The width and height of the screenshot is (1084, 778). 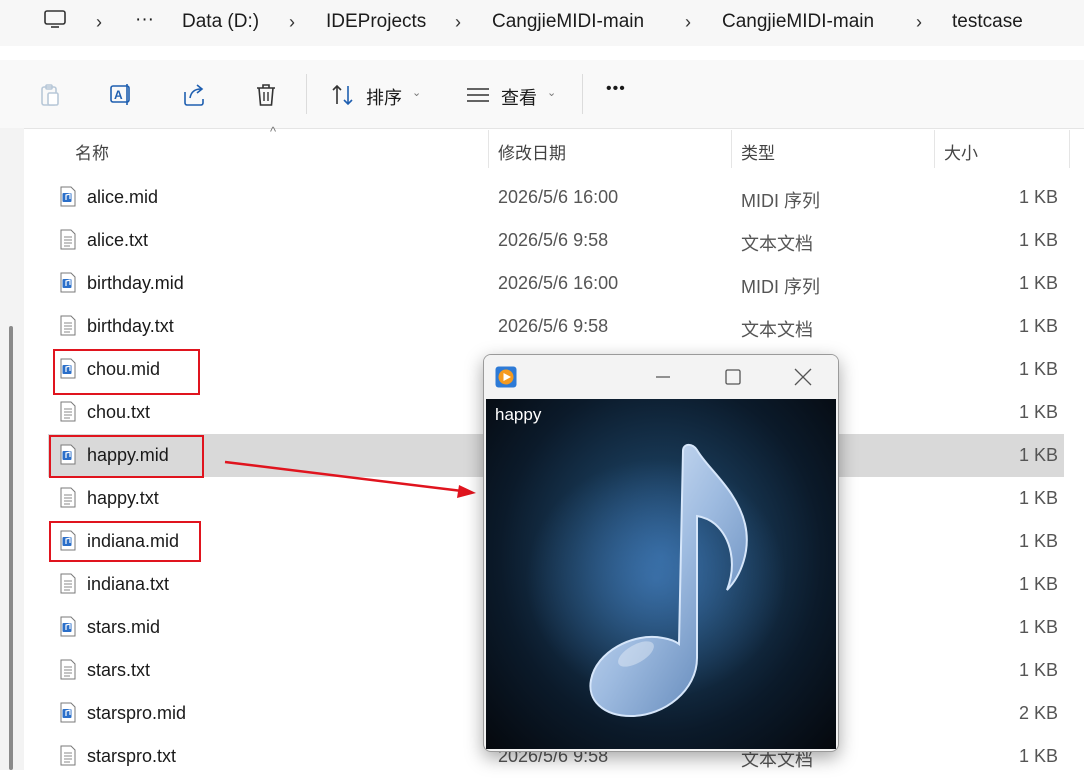 I want to click on file-row: alice.txt 2026/5/6 9:58 文本文档 1 KB, so click(x=556, y=240).